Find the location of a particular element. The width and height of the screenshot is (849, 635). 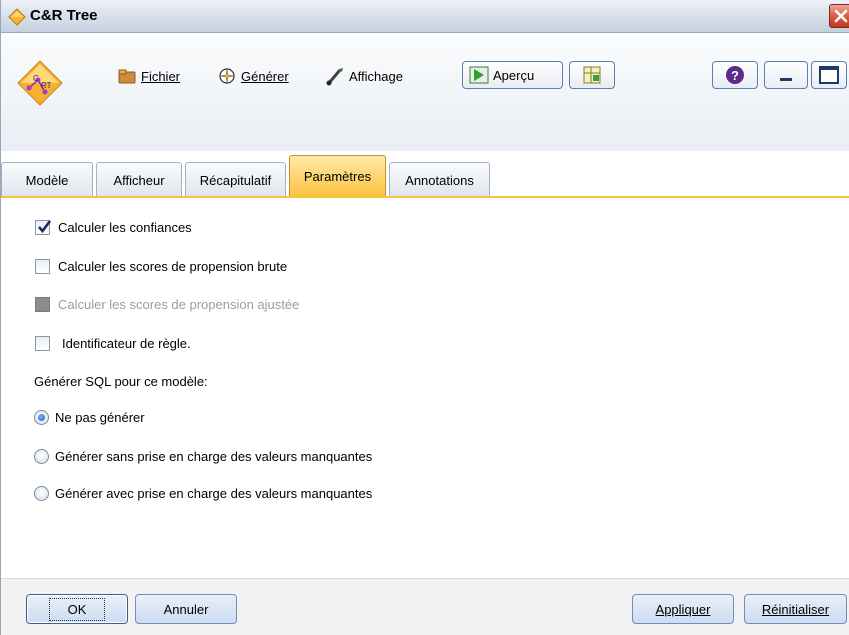

table-export-icon is located at coordinates (592, 75).